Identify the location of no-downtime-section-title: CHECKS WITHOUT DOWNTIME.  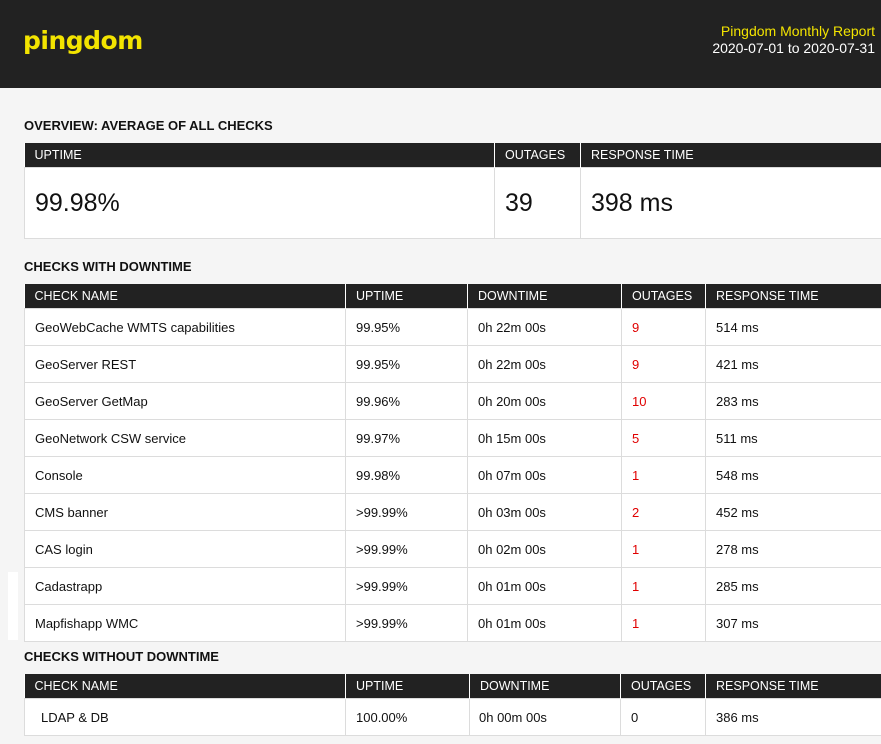
(121, 656).